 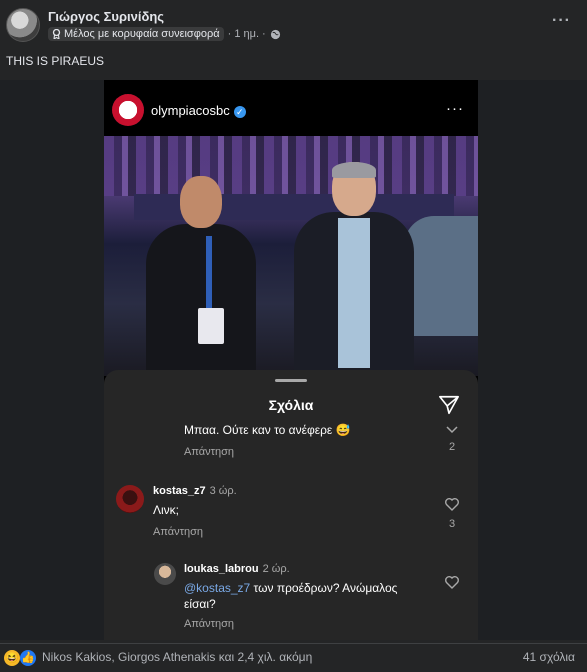 What do you see at coordinates (455, 108) in the screenshot?
I see `ig-options-icon: ···` at bounding box center [455, 108].